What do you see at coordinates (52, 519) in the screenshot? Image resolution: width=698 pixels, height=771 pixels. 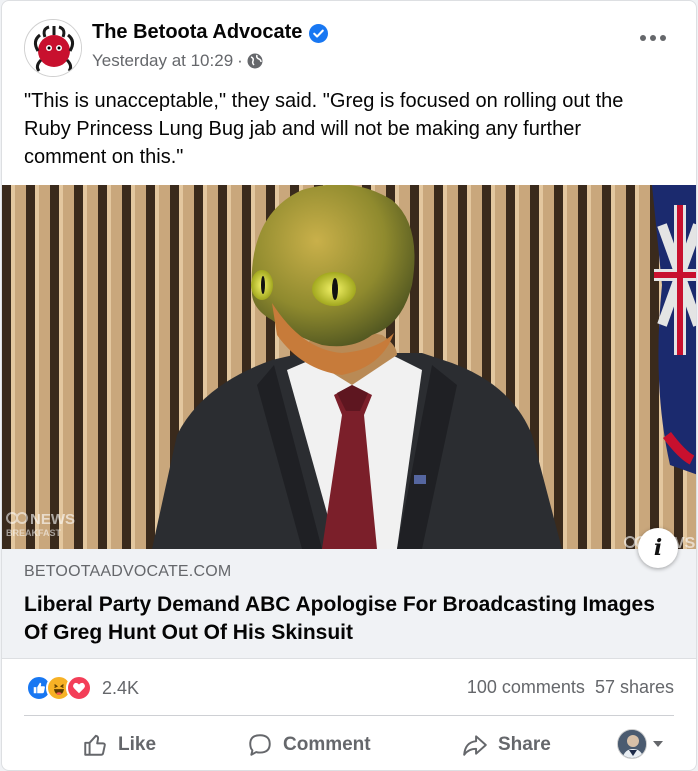 I see `watermark-left: NEWS` at bounding box center [52, 519].